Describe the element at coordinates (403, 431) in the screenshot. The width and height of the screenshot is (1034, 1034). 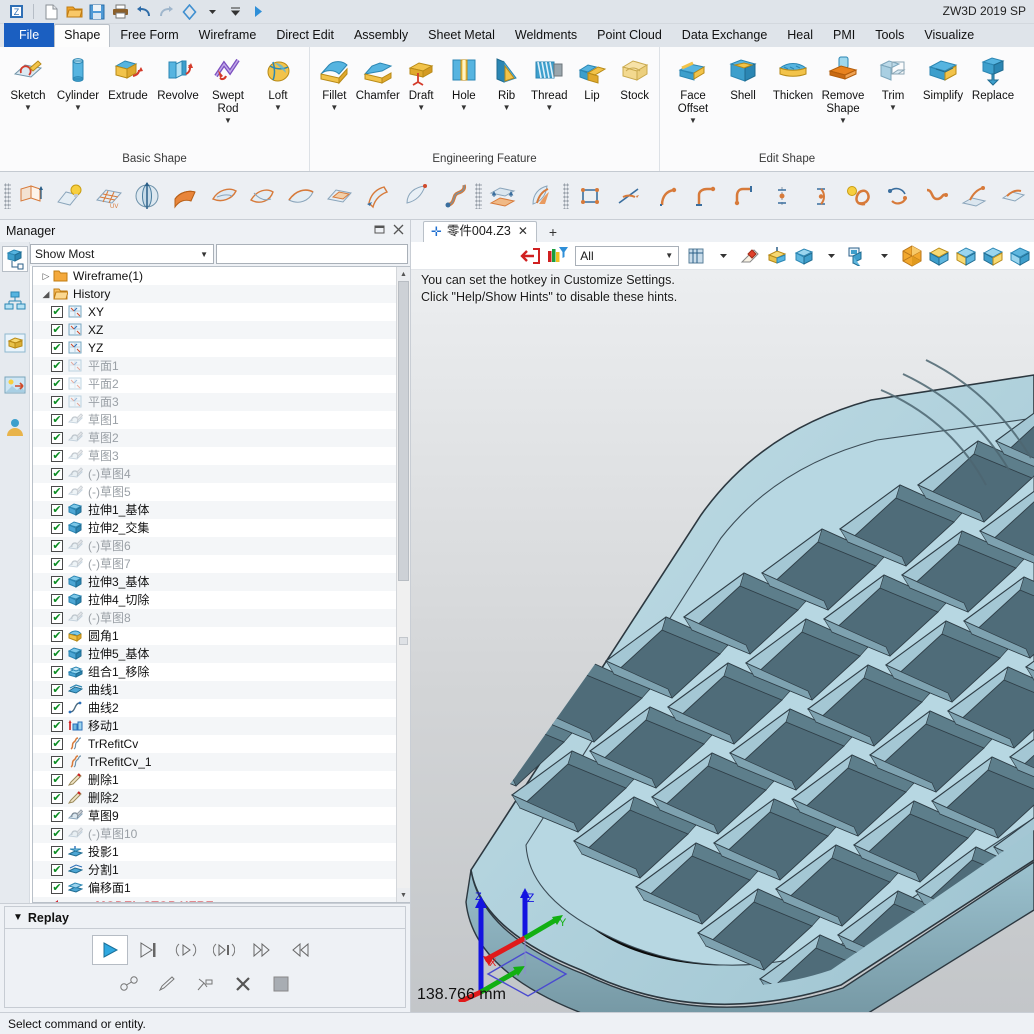
I see `scroll-thumb` at that location.